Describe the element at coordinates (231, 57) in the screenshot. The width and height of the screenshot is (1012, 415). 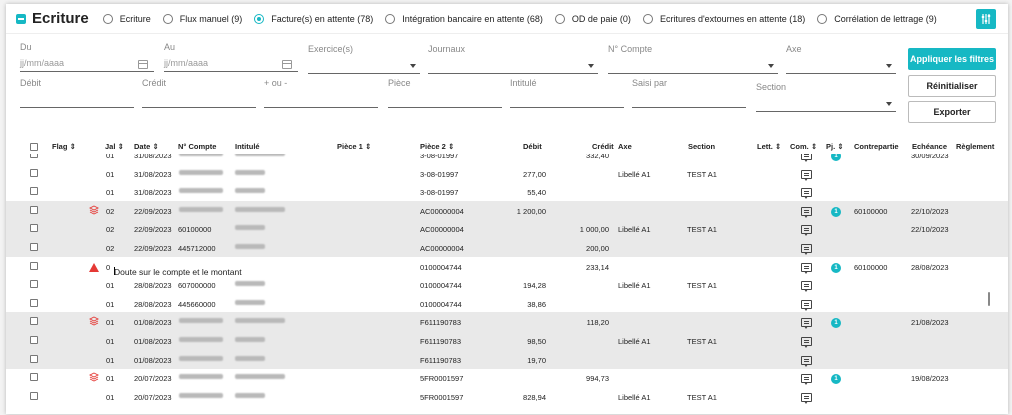
I see `date-to-field: Au jj/mm/aaaa` at that location.